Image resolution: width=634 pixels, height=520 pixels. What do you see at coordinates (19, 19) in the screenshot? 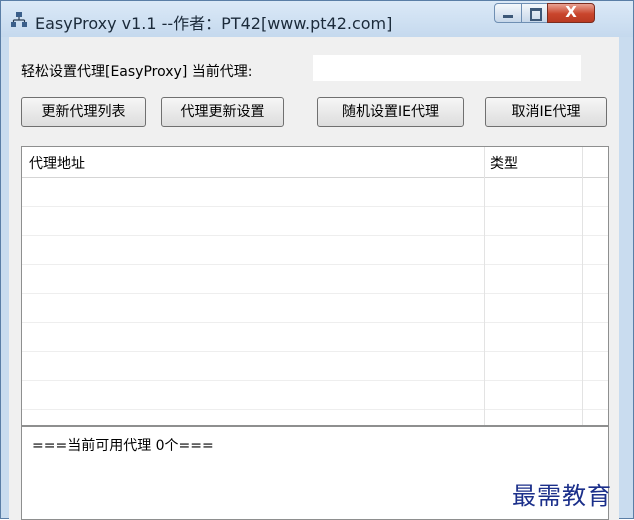
I see `network-icon` at bounding box center [19, 19].